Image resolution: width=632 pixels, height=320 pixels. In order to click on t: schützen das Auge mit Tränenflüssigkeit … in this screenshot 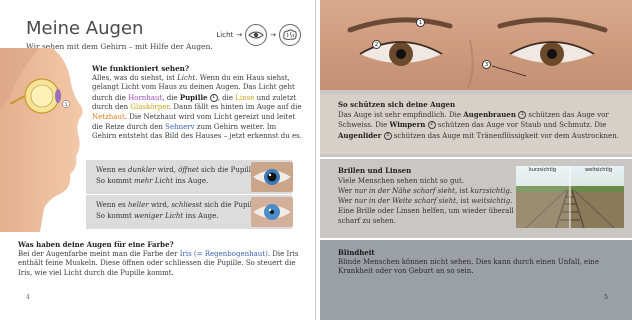, I will do `click(505, 135)`.